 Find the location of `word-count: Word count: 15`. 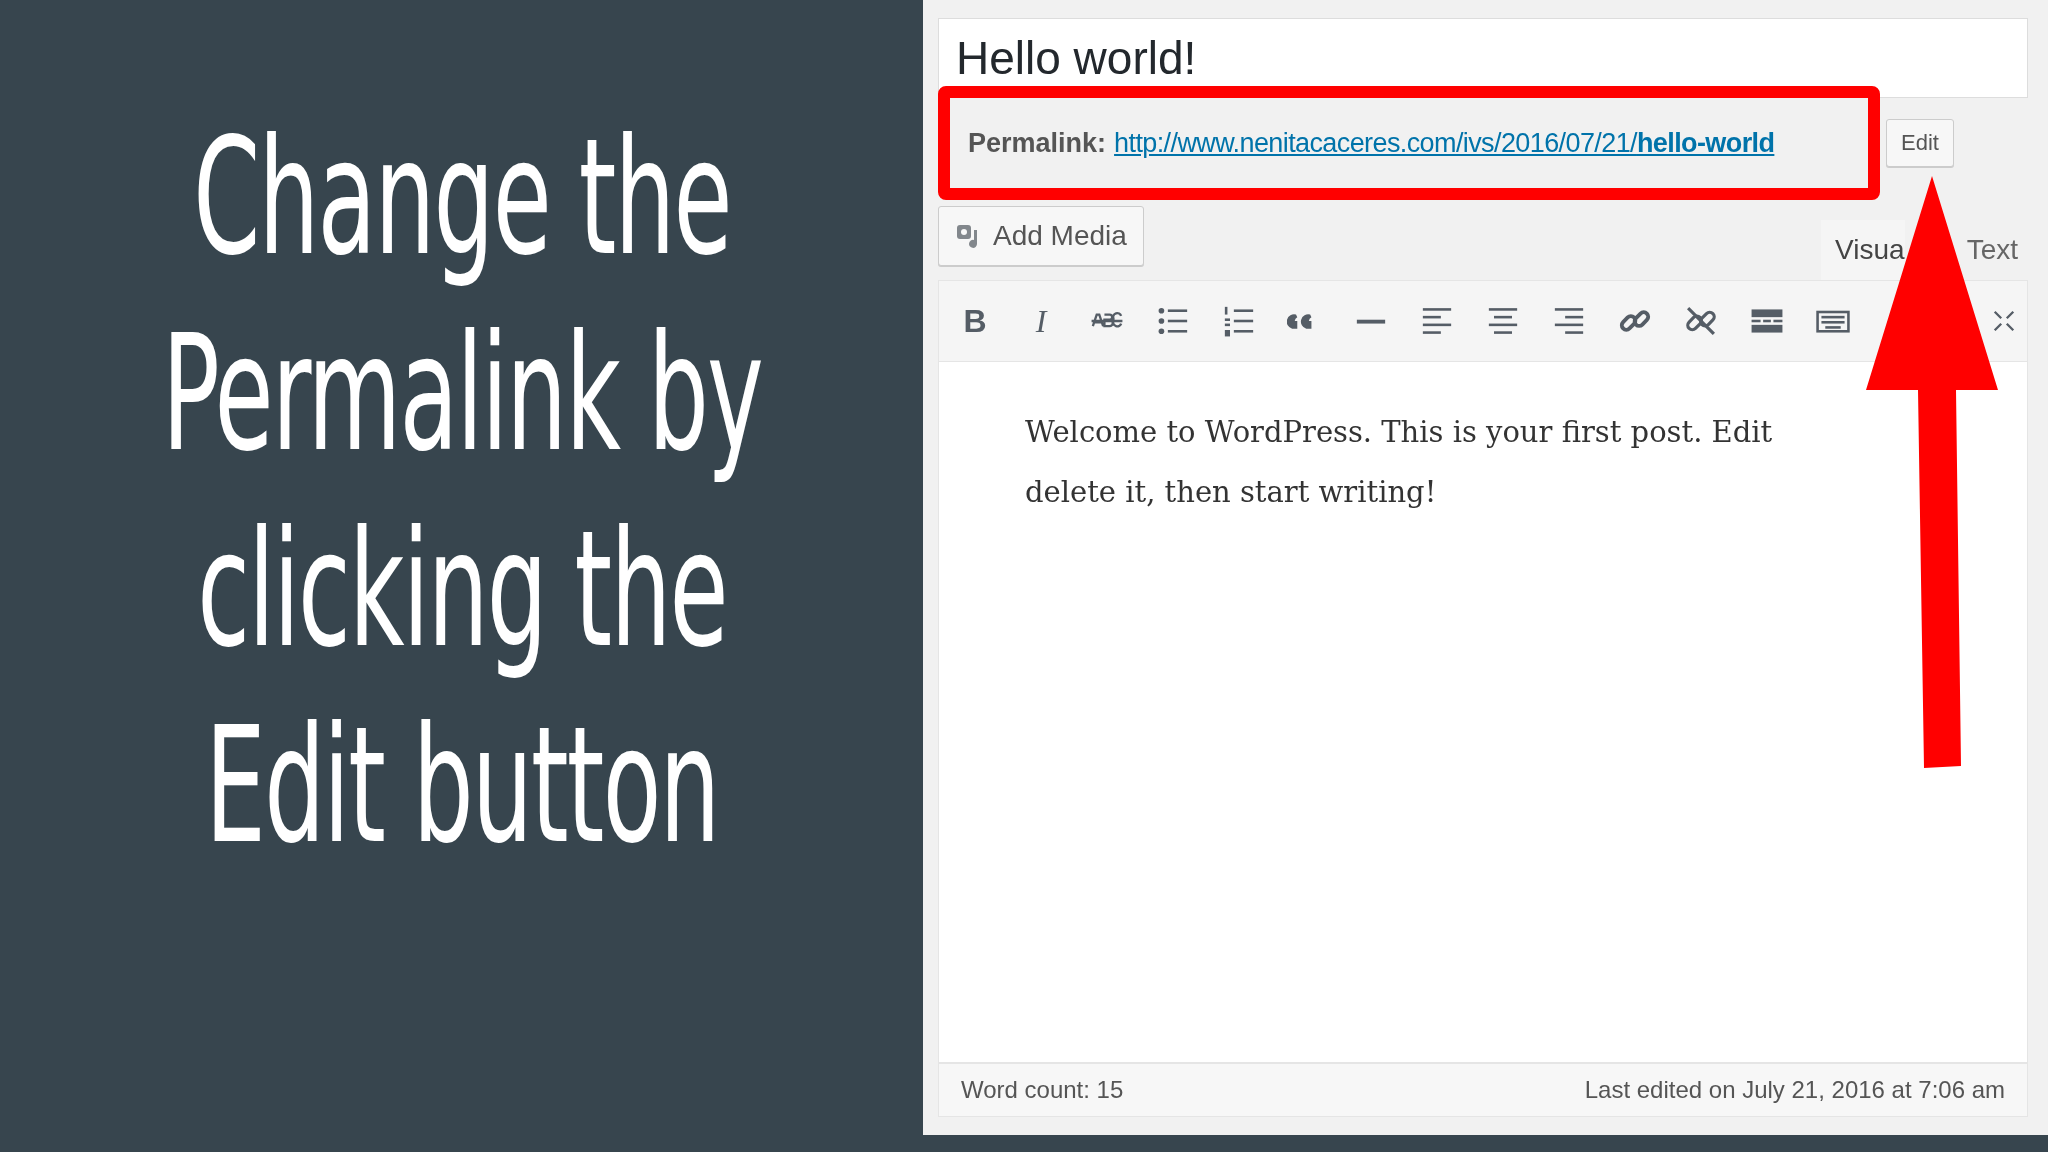

word-count: Word count: 15 is located at coordinates (1042, 1090).